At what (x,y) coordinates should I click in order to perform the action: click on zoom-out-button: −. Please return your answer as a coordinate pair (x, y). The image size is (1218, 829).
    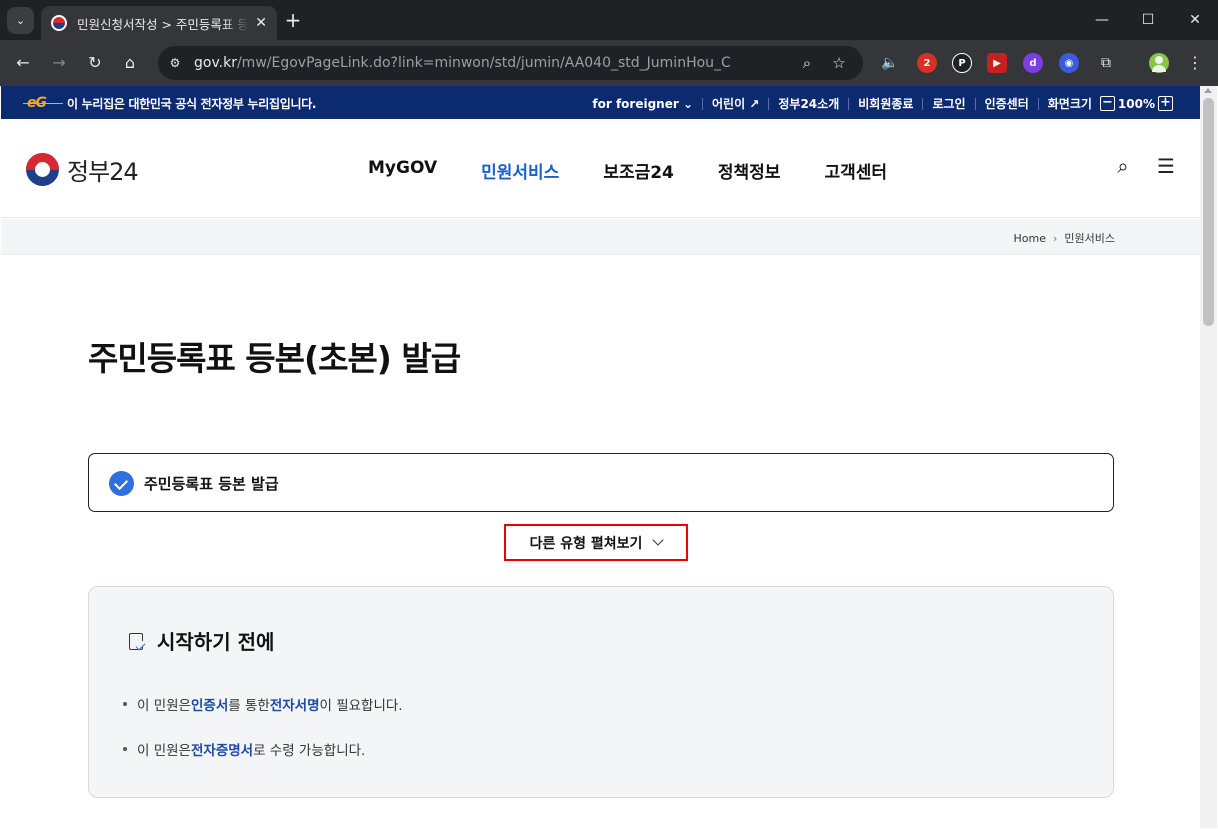
    Looking at the image, I should click on (1107, 103).